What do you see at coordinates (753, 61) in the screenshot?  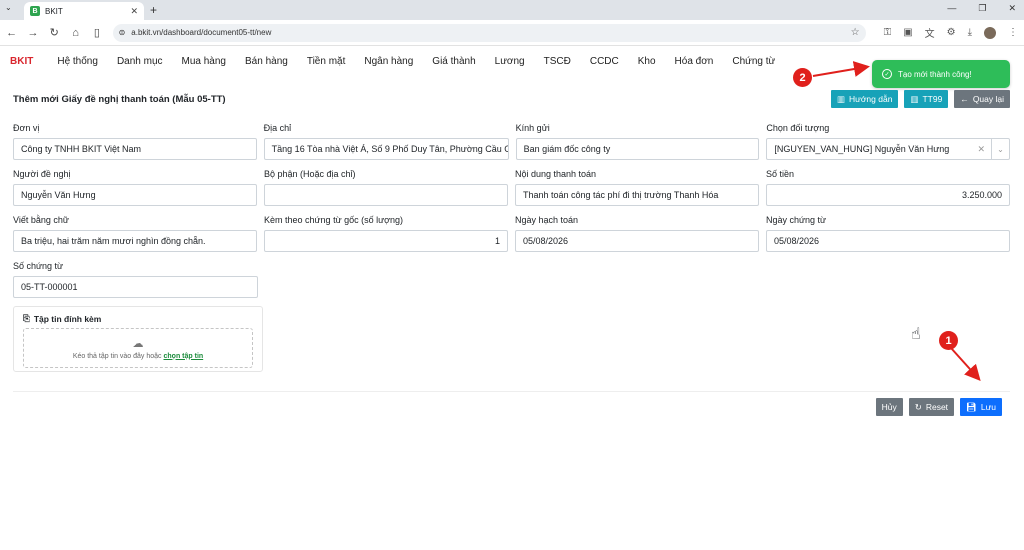 I see `menu-chung-tu: Chứng từ` at bounding box center [753, 61].